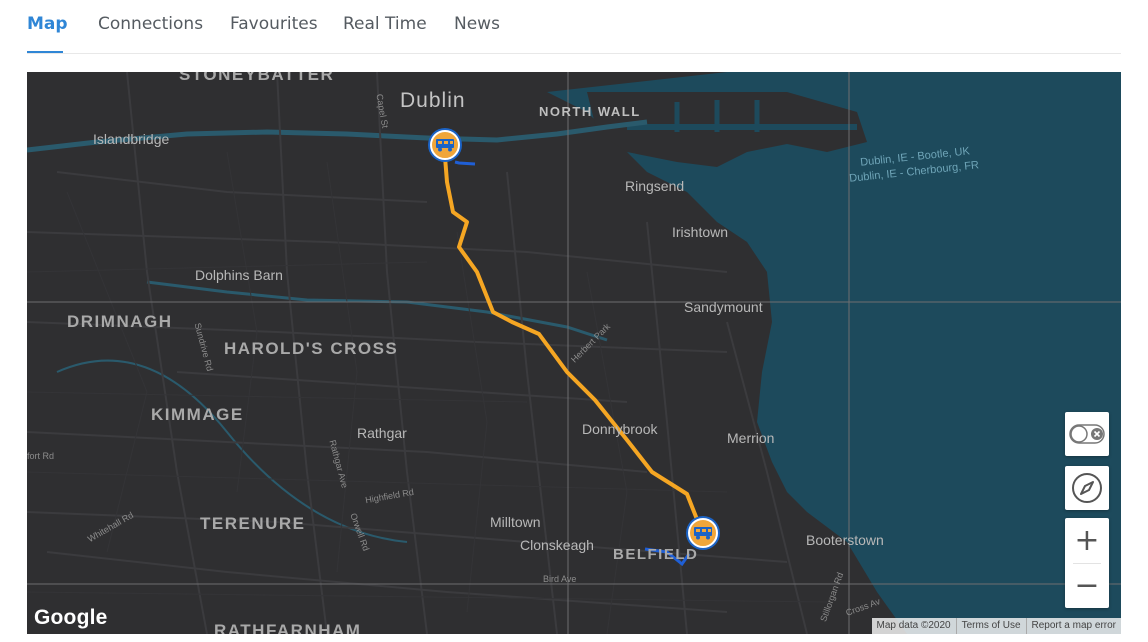 This screenshot has height=642, width=1148. Describe the element at coordinates (1087, 540) in the screenshot. I see `zoom-in-button: +` at that location.